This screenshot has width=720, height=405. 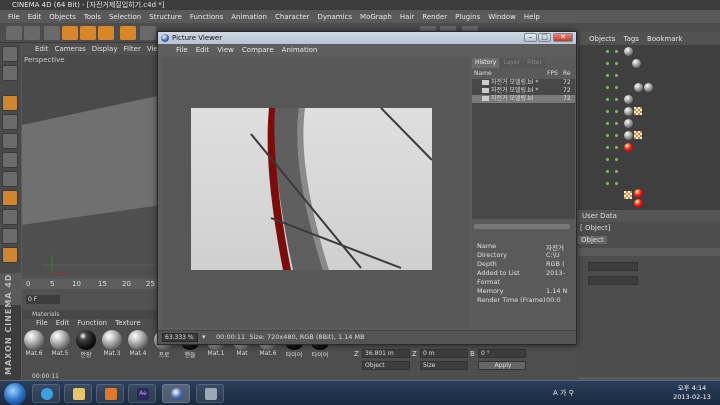 I want to click on menu-plugins: Plugins, so click(x=467, y=17).